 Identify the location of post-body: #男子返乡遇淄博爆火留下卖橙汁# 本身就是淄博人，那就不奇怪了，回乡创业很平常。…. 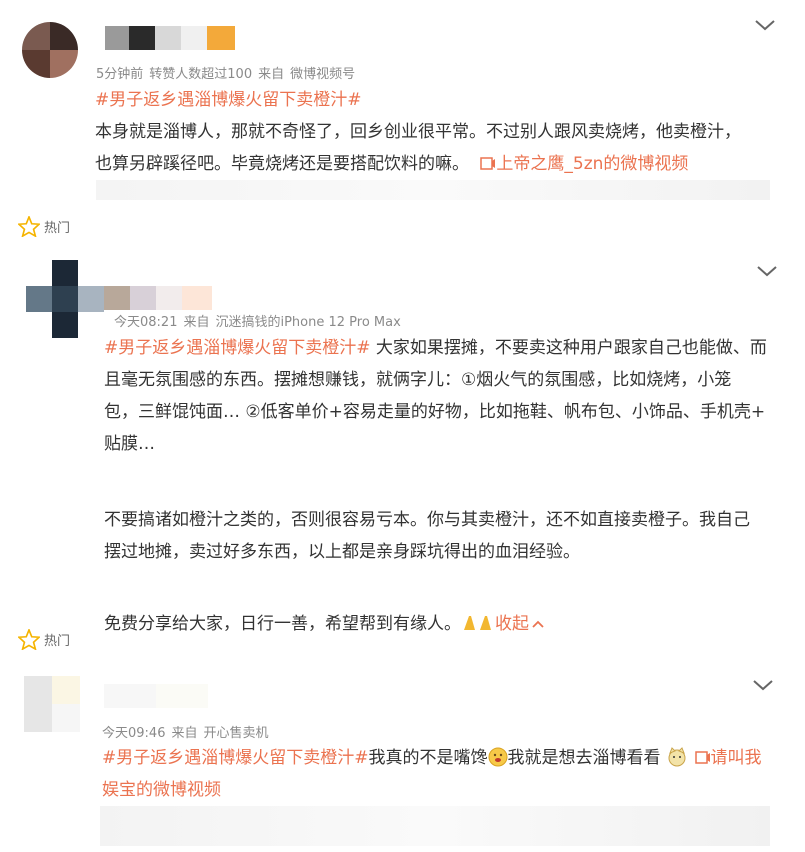
(440, 132).